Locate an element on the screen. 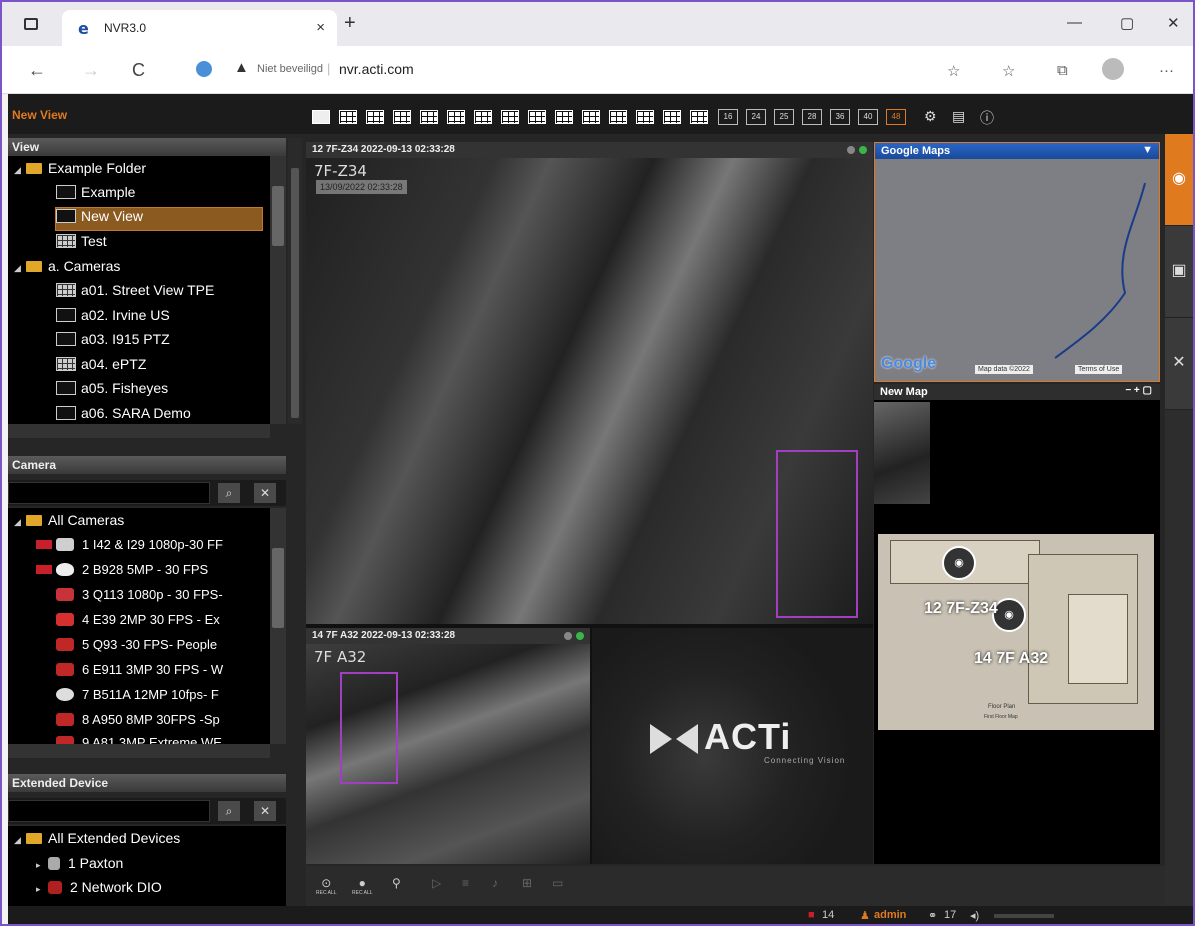 The width and height of the screenshot is (1195, 926). camera-search-input is located at coordinates (109, 493).